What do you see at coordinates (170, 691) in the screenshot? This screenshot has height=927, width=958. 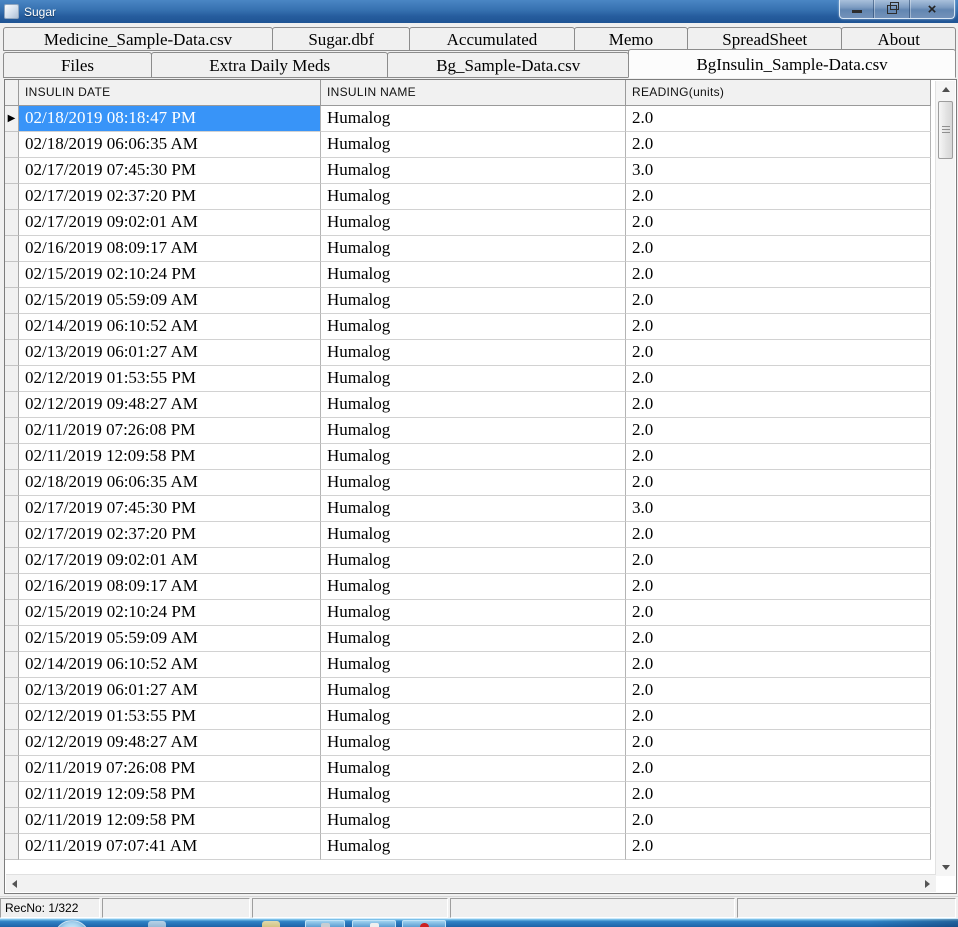 I see `cell-date: 02/13/2019 06:01:27 AM` at bounding box center [170, 691].